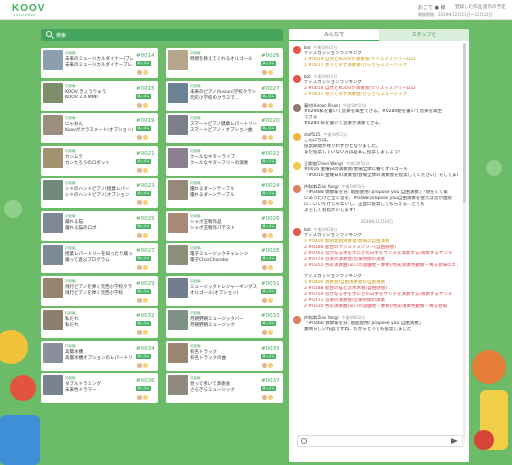 This screenshot has width=512, height=465. Describe the element at coordinates (224, 225) in the screenshot. I see `work-card: 初級編 シャボ玉製作品 シャボ玉製作パテスト #0026 購入済み` at that location.